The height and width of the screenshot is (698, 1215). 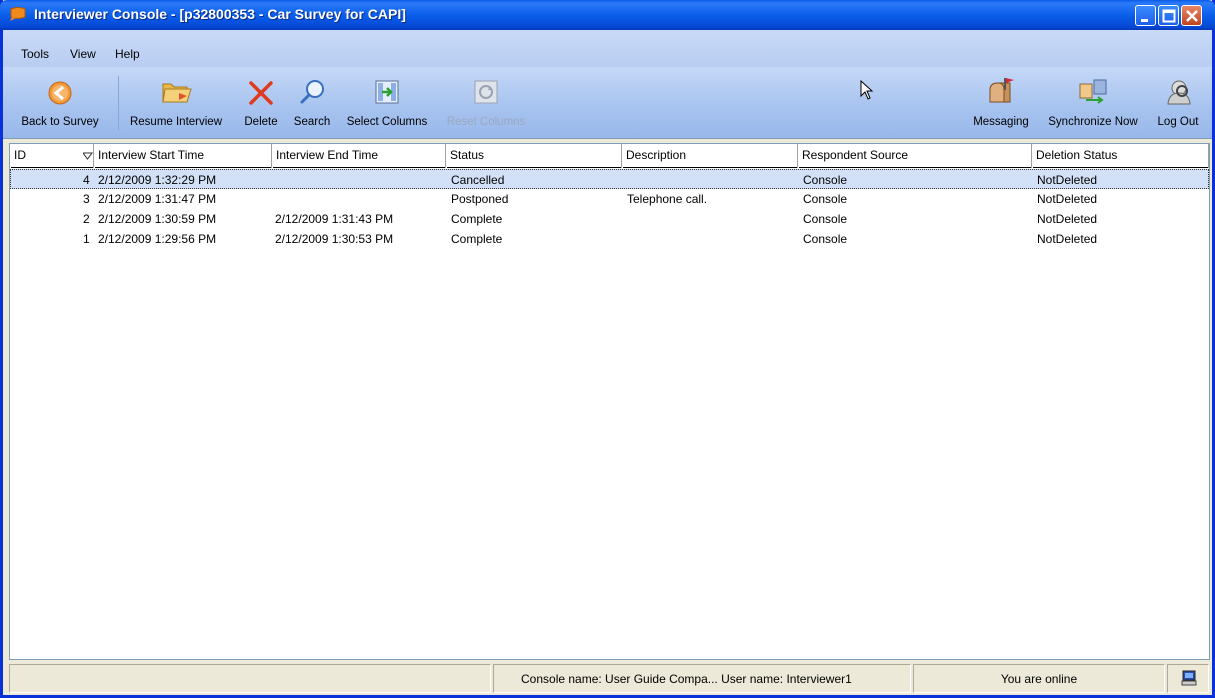 I want to click on cell-description: Telephone call., so click(x=667, y=199).